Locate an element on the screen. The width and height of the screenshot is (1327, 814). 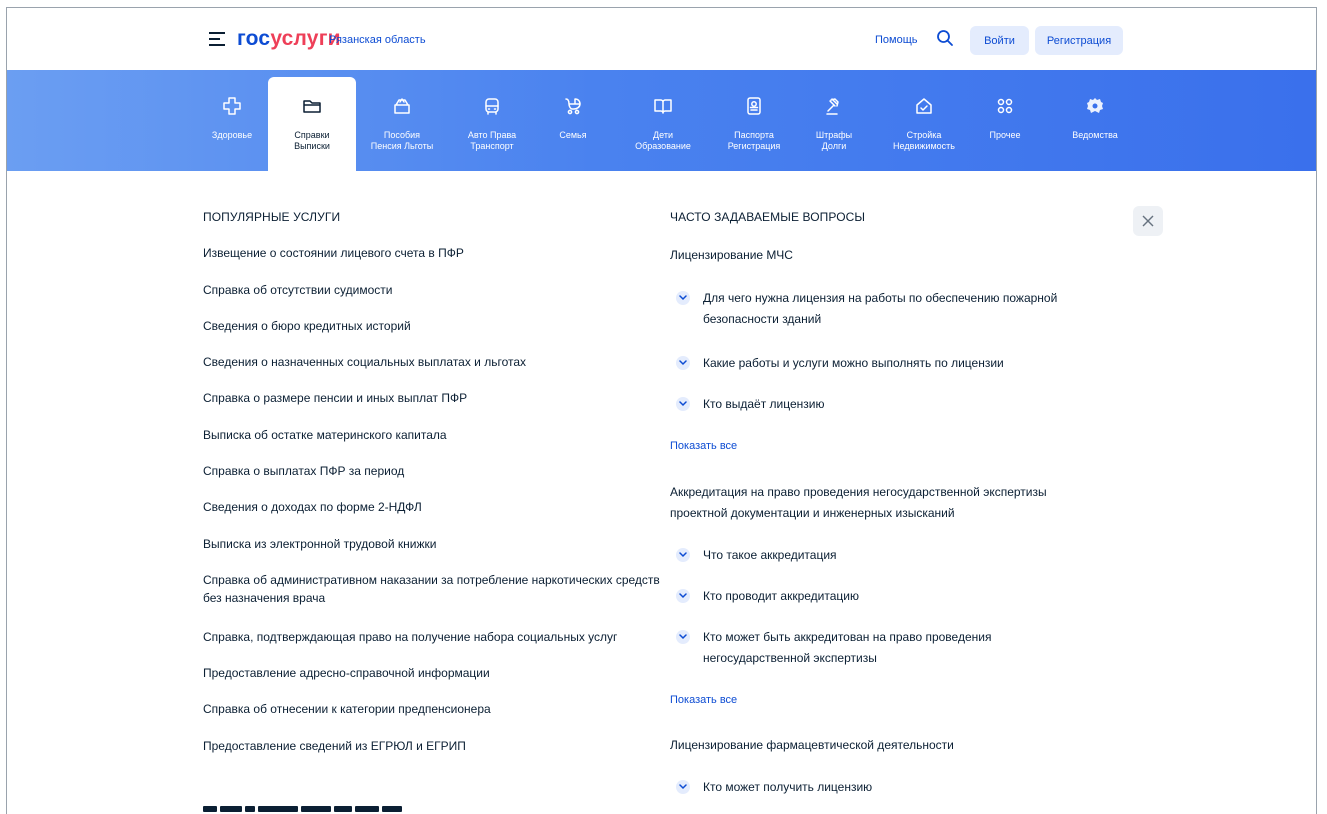
book-icon is located at coordinates (663, 106).